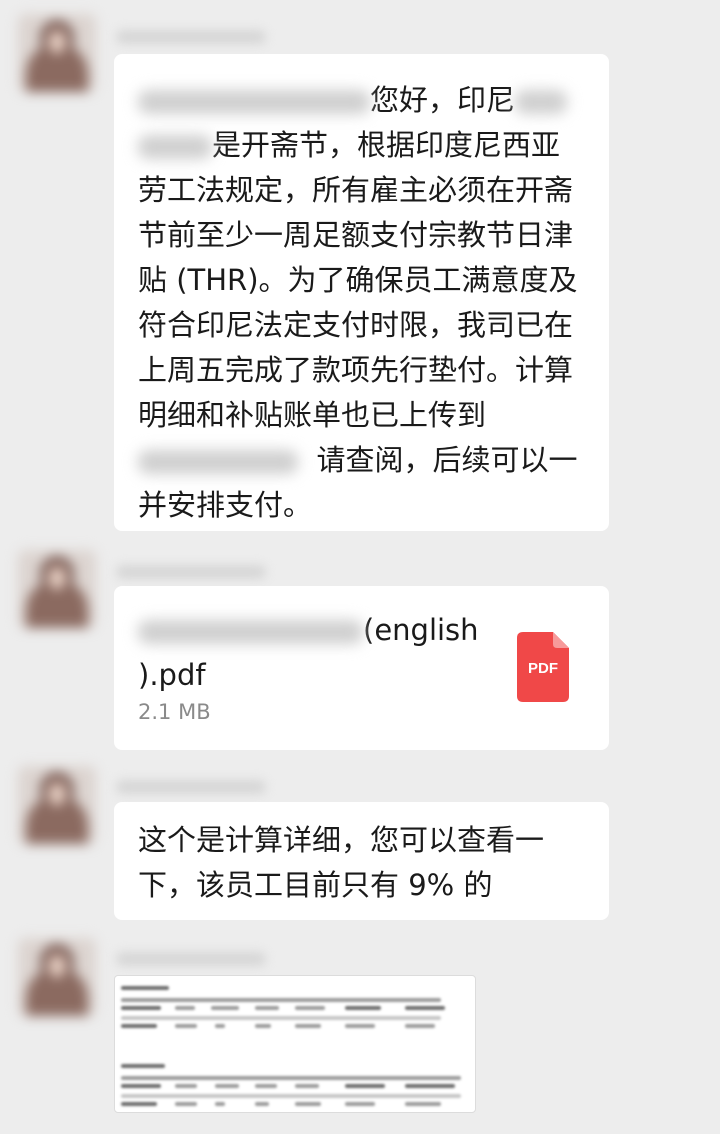 This screenshot has height=1134, width=720. I want to click on pdf-file-icon: PDF, so click(543, 667).